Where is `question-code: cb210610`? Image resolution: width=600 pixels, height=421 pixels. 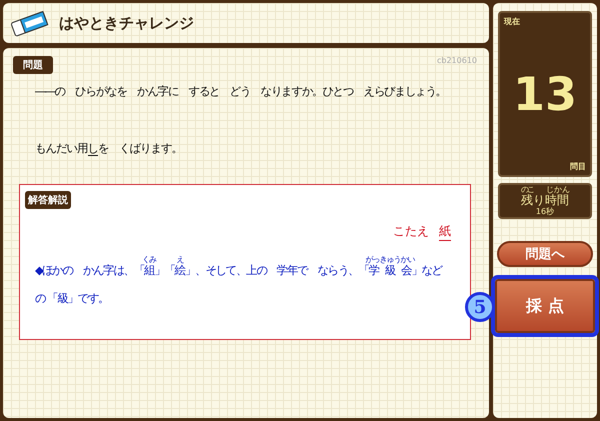
question-code: cb210610 is located at coordinates (456, 60).